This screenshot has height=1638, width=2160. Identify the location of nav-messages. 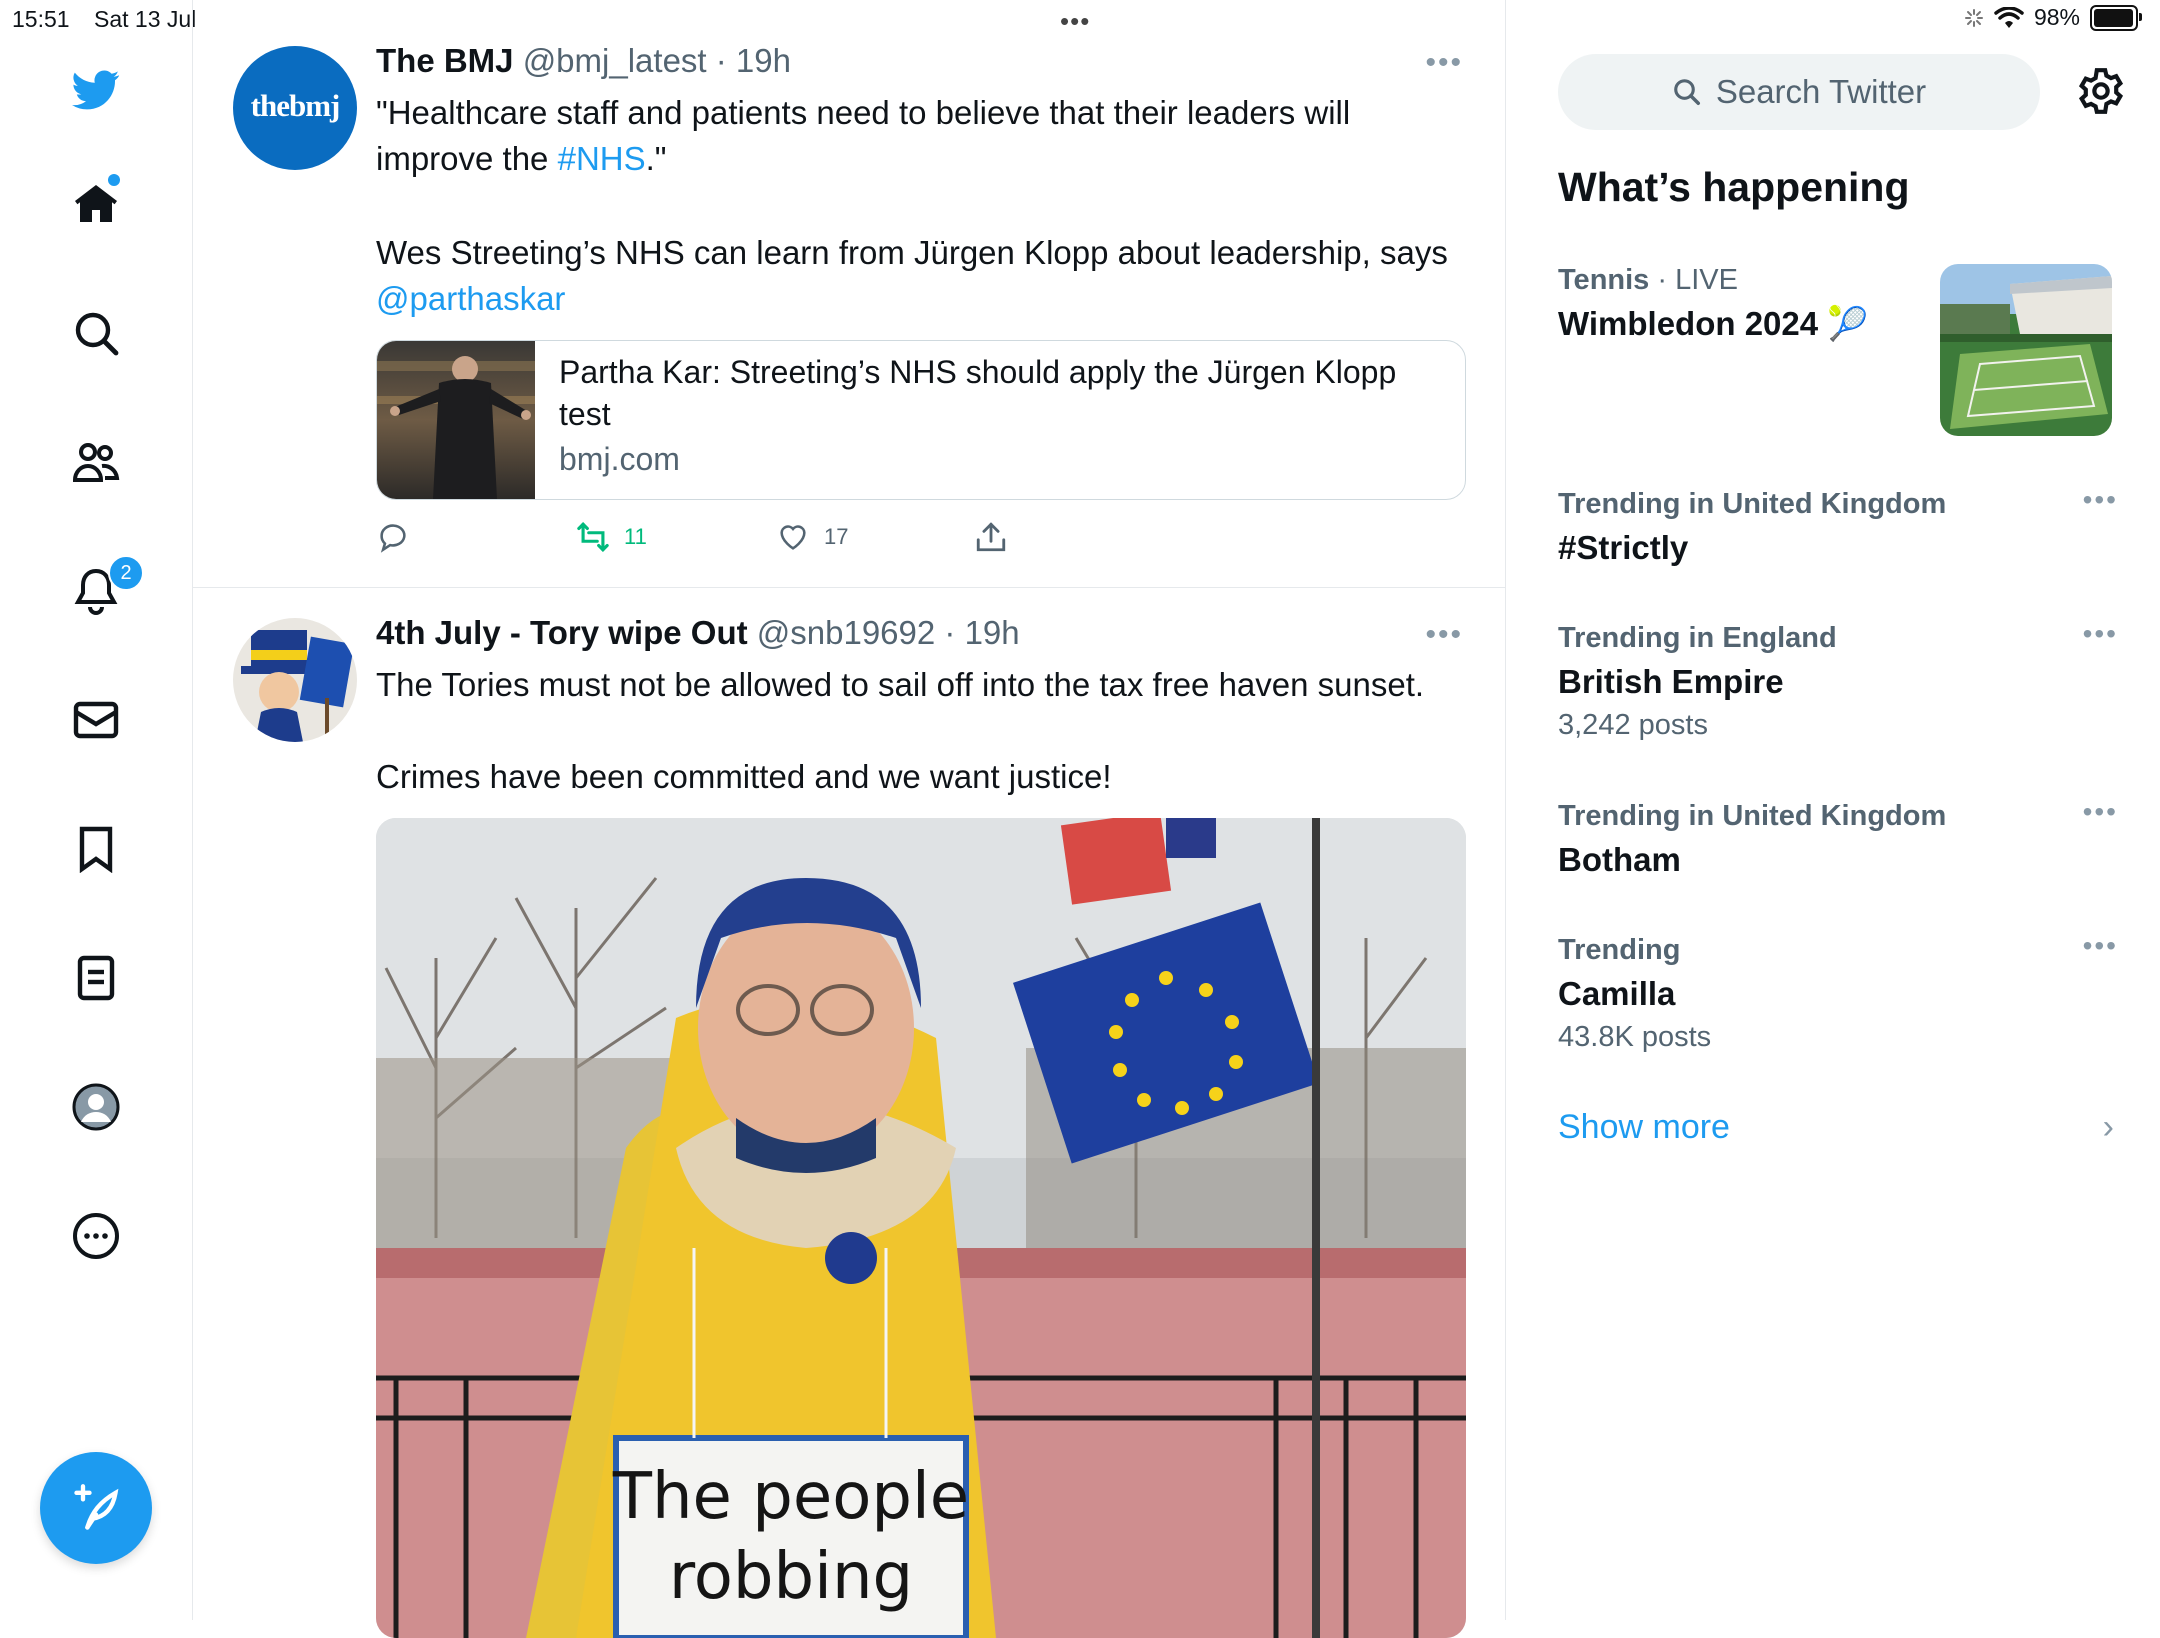
(96, 720).